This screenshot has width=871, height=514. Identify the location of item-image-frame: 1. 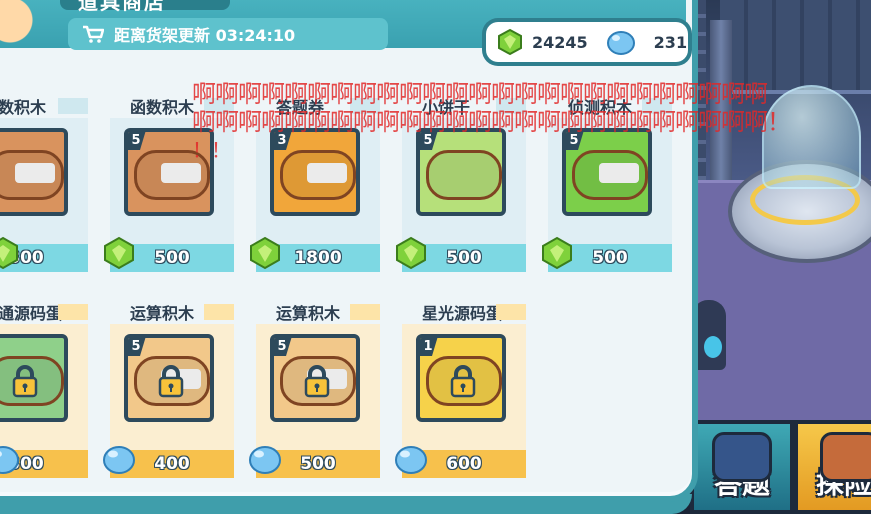
(461, 378).